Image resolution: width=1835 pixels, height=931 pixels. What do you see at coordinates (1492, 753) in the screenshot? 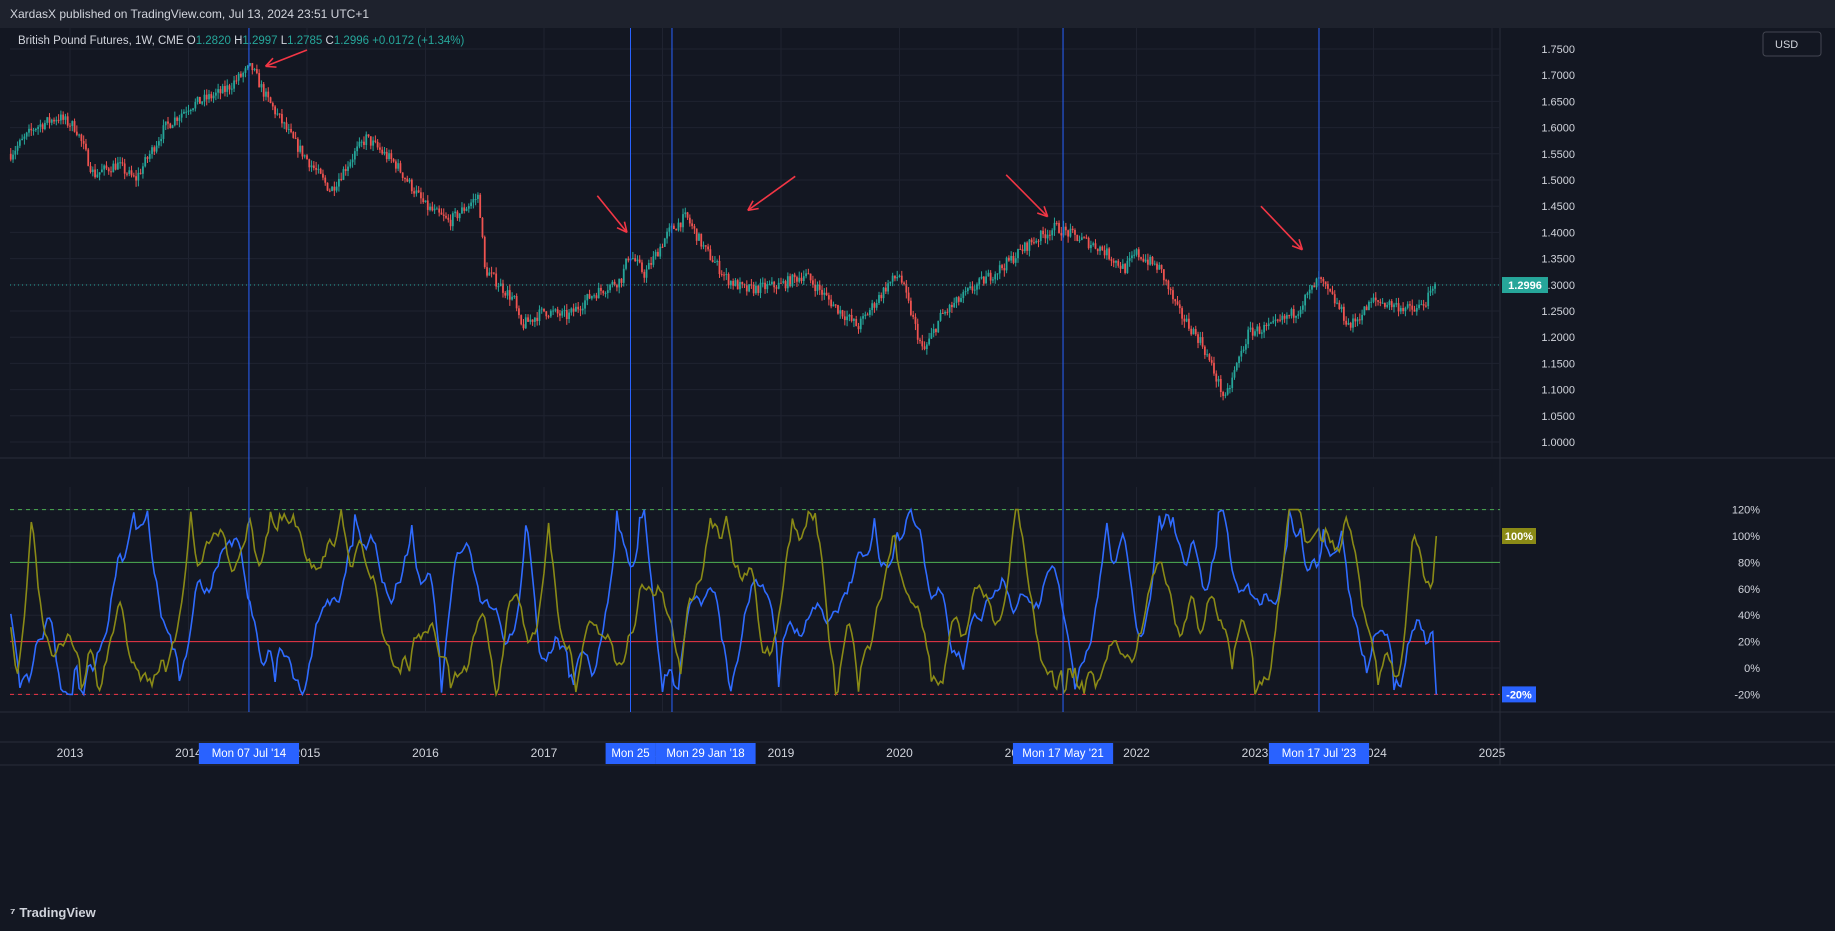
I see `time-axis-label: 2025` at bounding box center [1492, 753].